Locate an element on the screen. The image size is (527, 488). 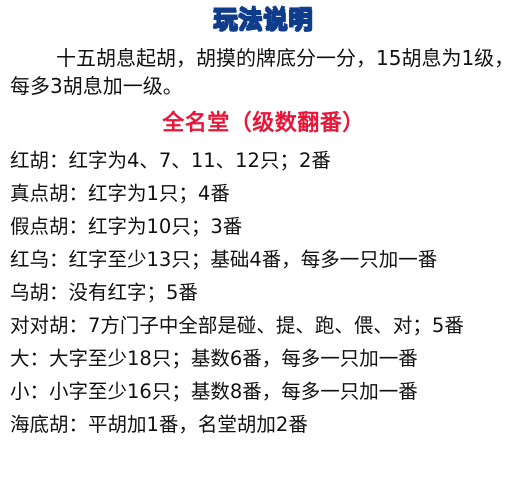
page-title: 玩法说明 is located at coordinates (263, 18).